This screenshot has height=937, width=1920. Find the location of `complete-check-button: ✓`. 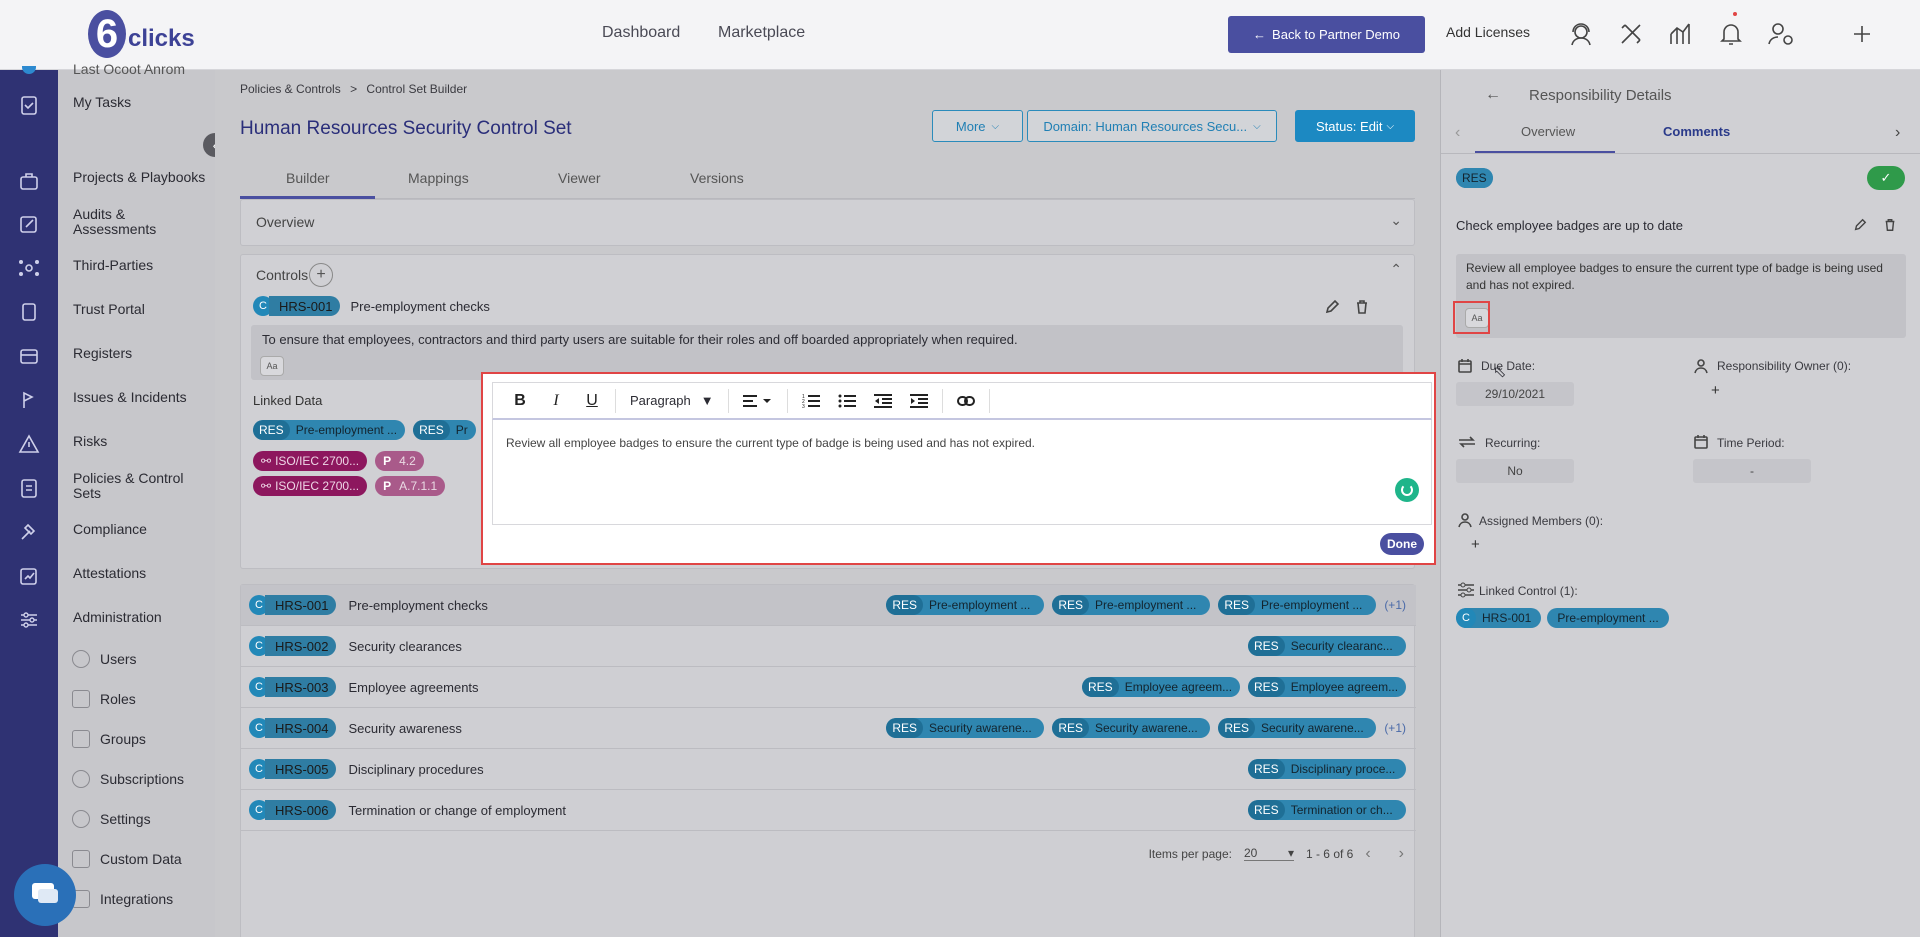

complete-check-button: ✓ is located at coordinates (1886, 178).